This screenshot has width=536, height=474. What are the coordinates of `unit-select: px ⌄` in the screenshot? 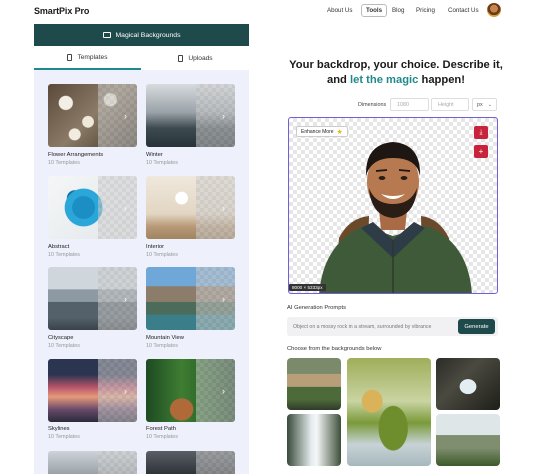 It's located at (484, 104).